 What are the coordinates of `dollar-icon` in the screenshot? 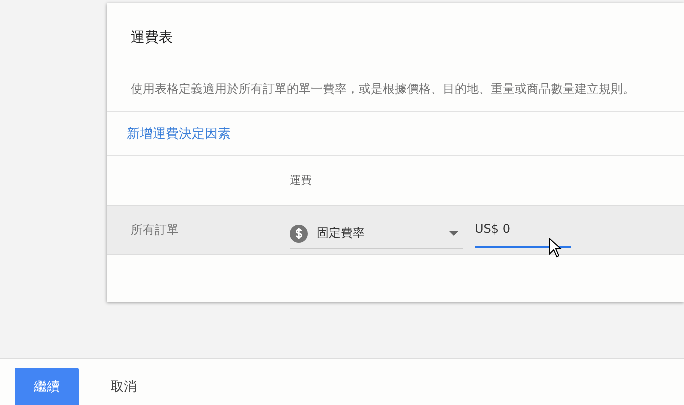 It's located at (299, 233).